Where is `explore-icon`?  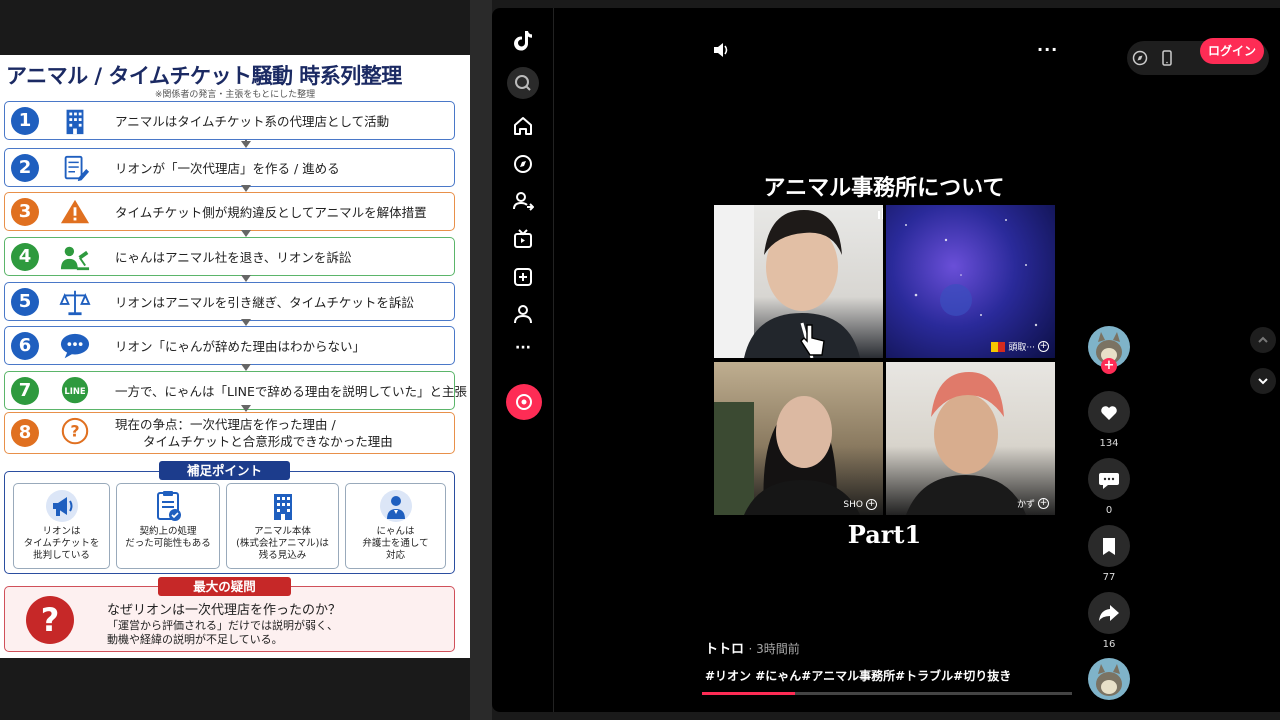 explore-icon is located at coordinates (523, 164).